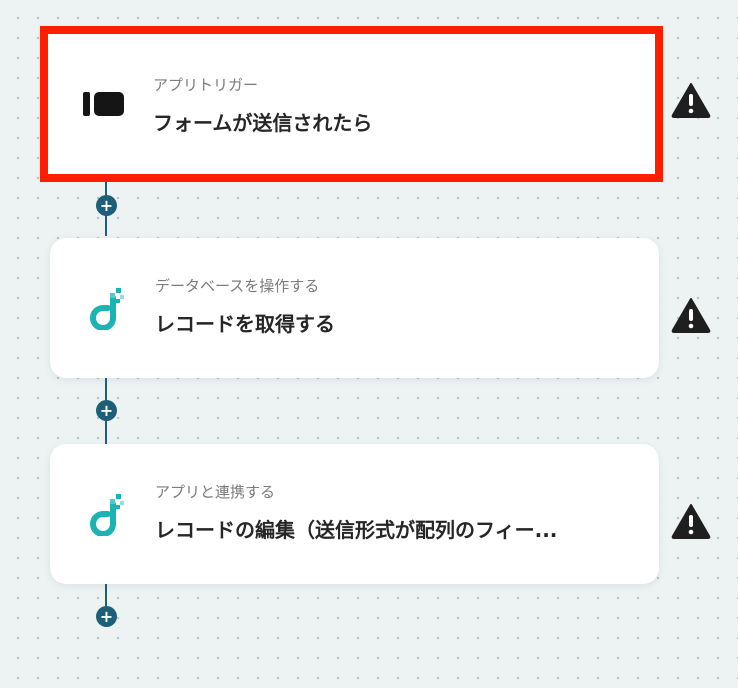 This screenshot has height=688, width=738. I want to click on step-subtitle: アプリと連携する, so click(215, 492).